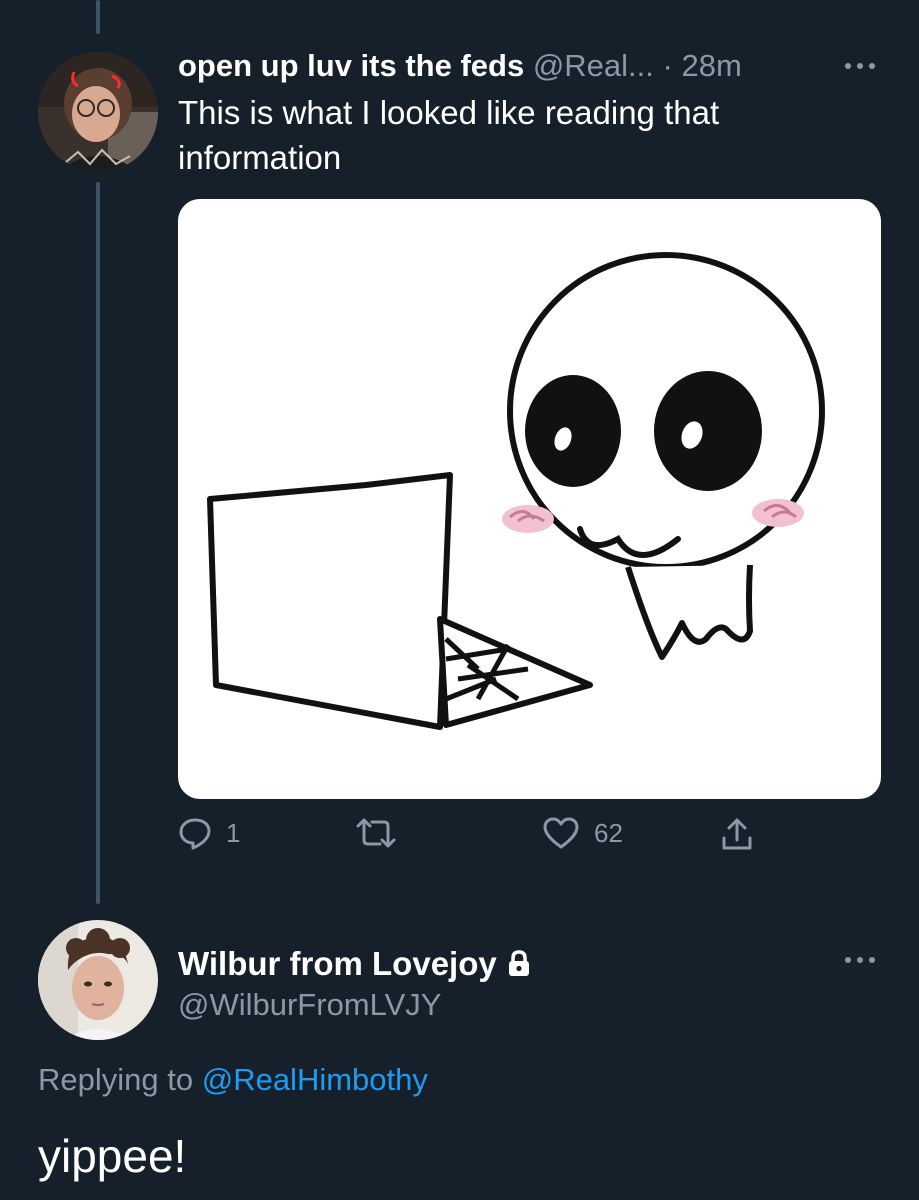 The width and height of the screenshot is (919, 1200). I want to click on reply-icon, so click(195, 834).